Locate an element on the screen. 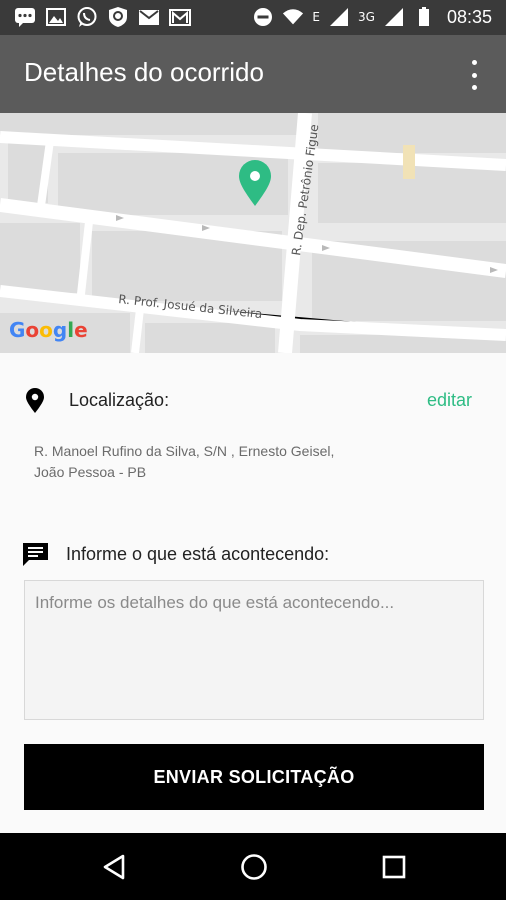  edit-location-link: editar is located at coordinates (449, 400).